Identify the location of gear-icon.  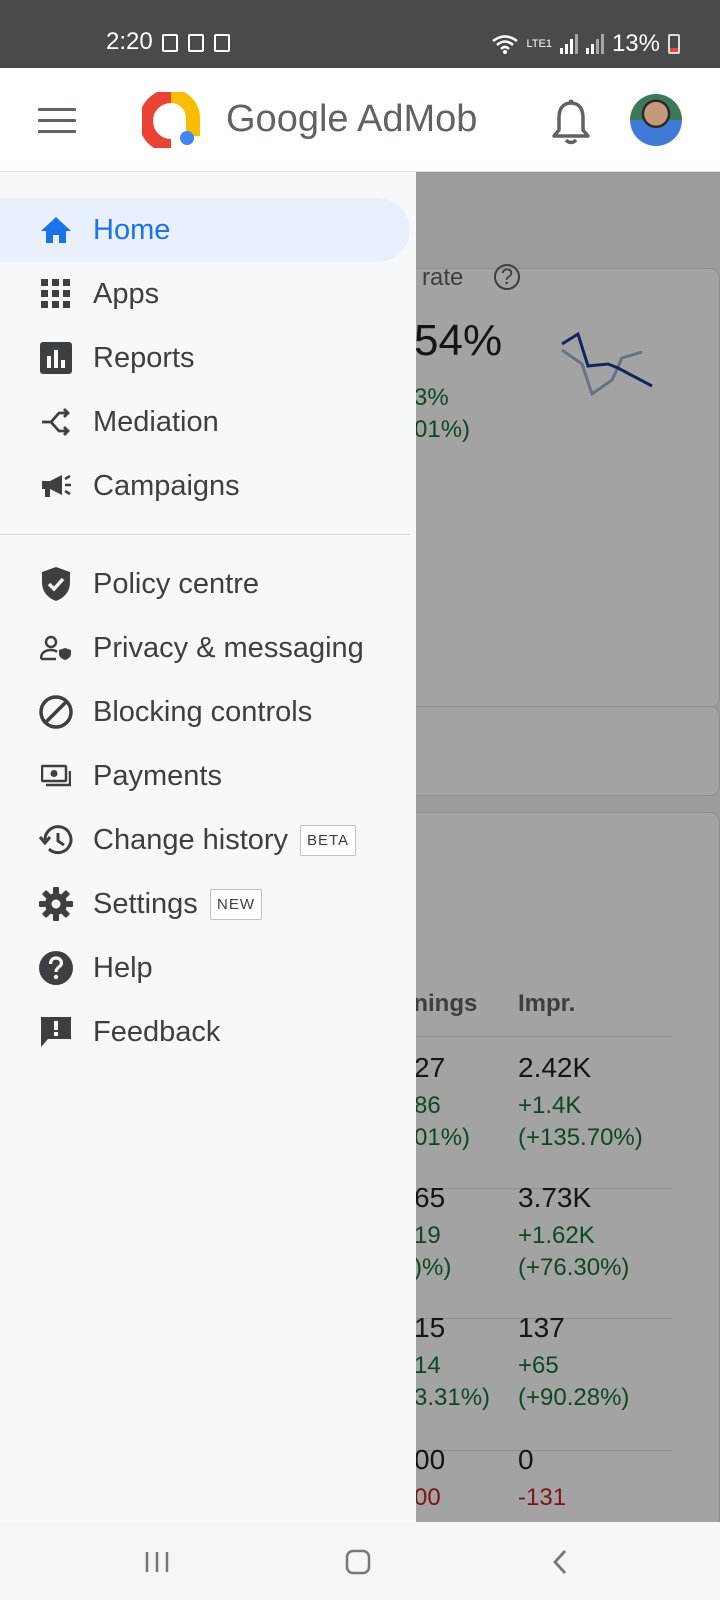
(56, 904).